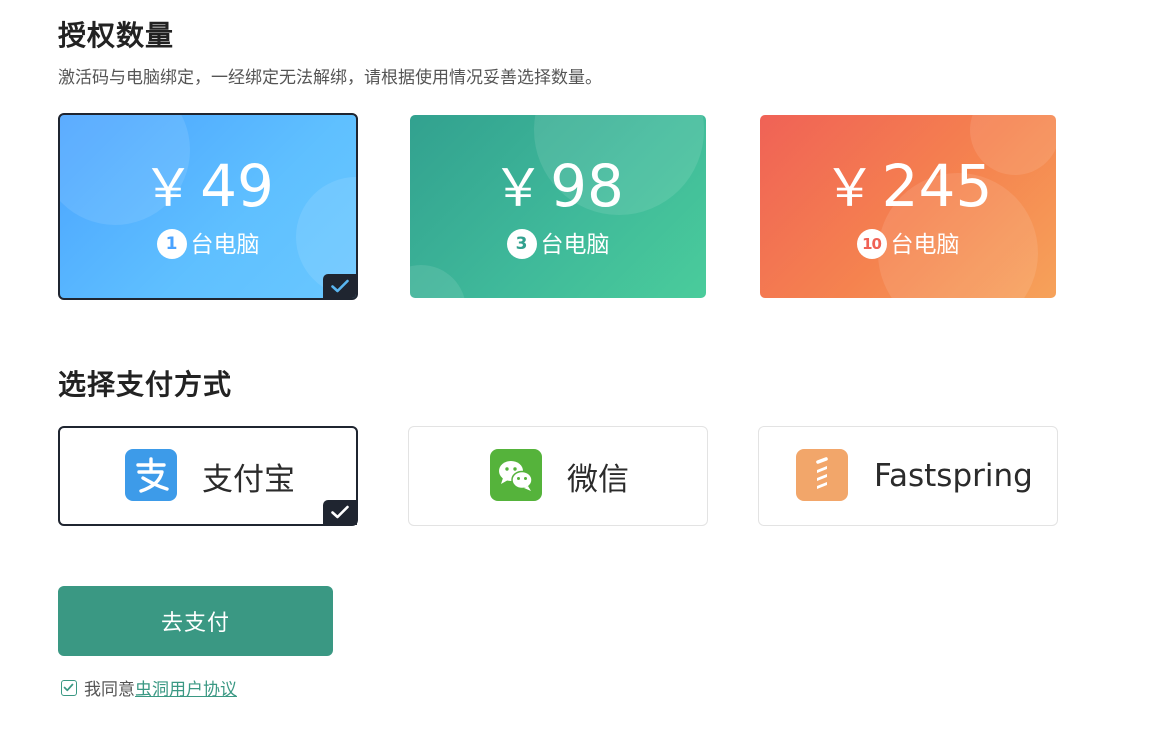  What do you see at coordinates (587, 186) in the screenshot?
I see `price-value: 98` at bounding box center [587, 186].